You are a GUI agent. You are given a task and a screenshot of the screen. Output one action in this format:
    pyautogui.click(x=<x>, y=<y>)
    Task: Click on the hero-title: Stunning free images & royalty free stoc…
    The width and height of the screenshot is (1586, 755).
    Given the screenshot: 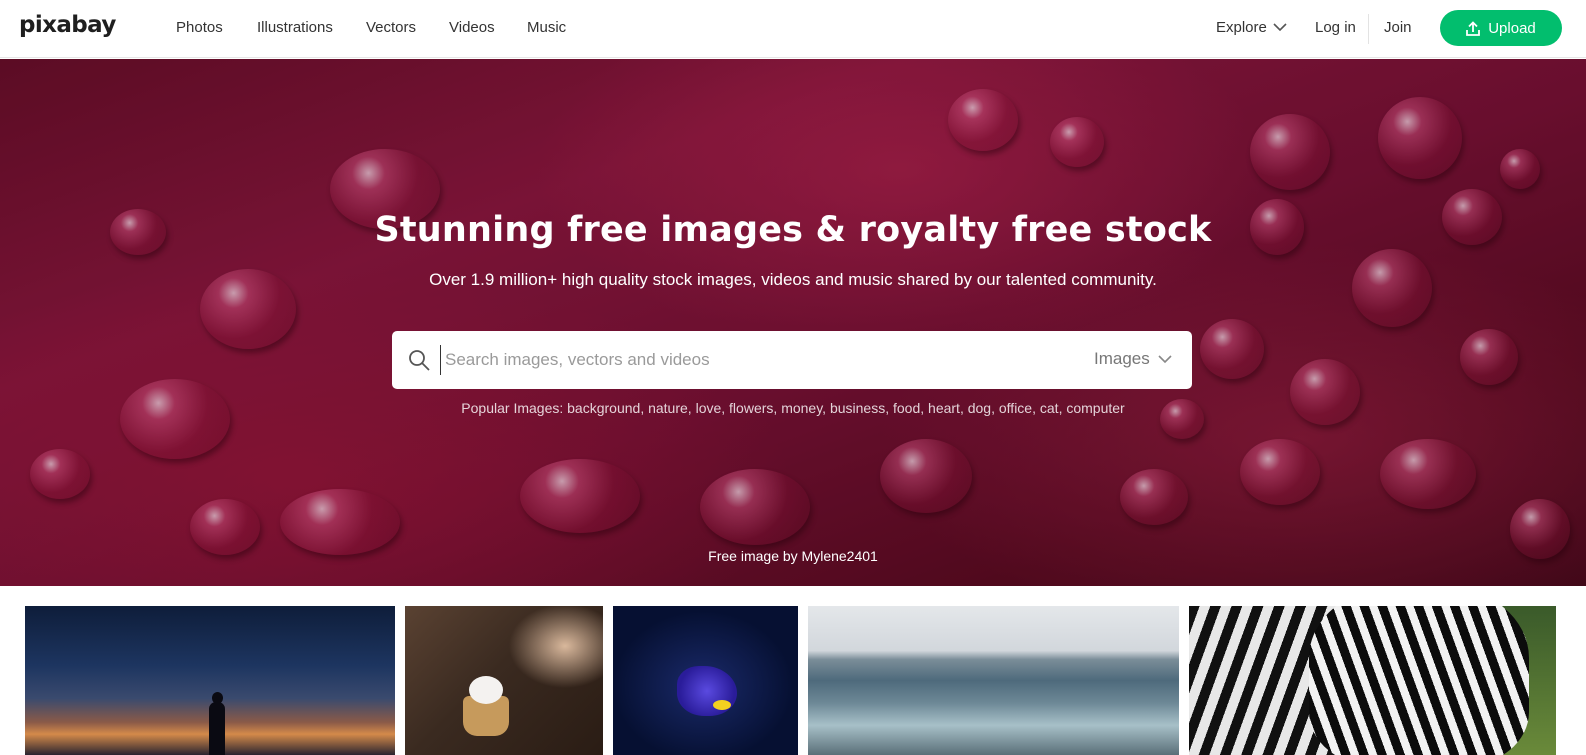 What is the action you would take?
    pyautogui.click(x=793, y=230)
    